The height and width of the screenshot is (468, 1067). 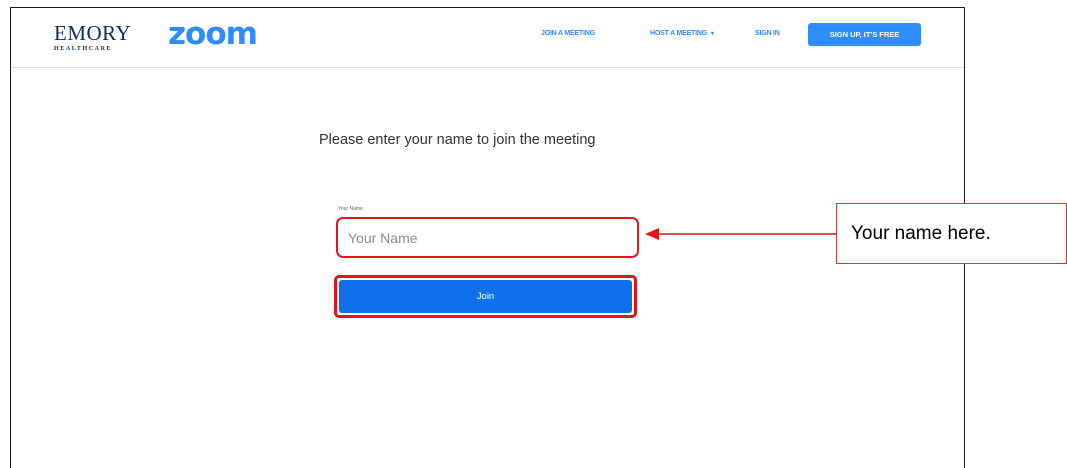 What do you see at coordinates (213, 34) in the screenshot?
I see `zoom-logo: zoom` at bounding box center [213, 34].